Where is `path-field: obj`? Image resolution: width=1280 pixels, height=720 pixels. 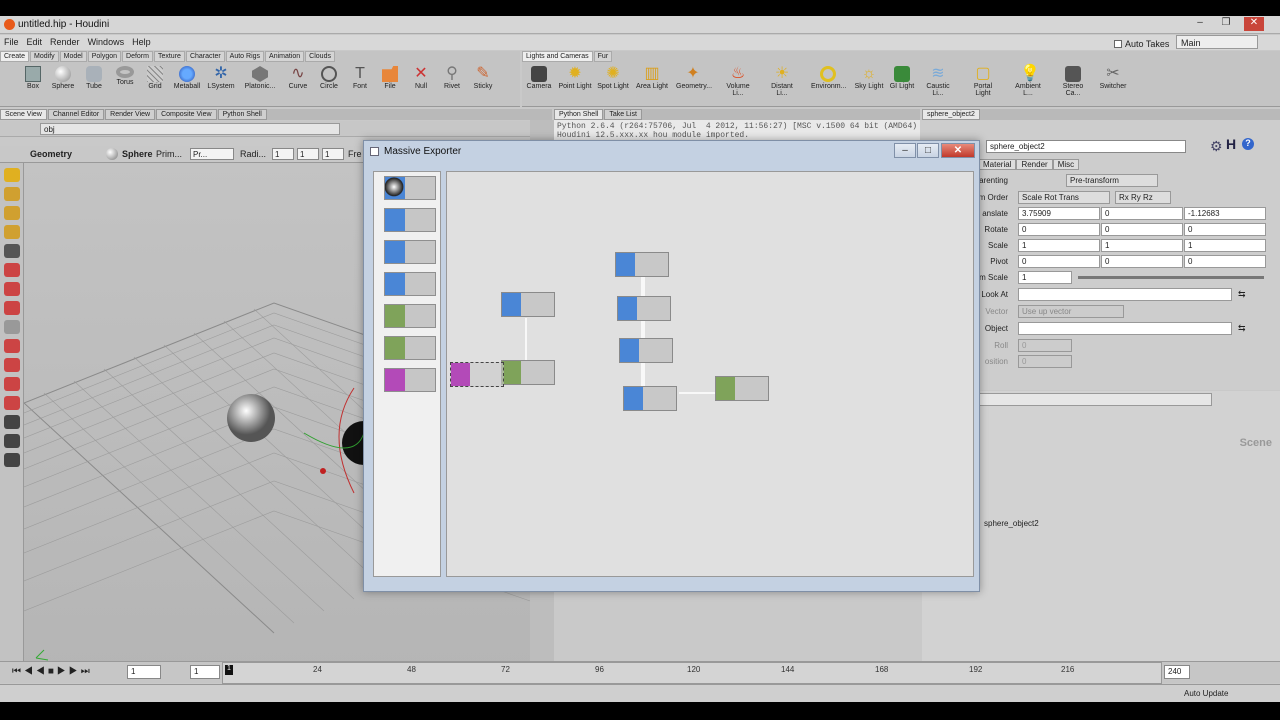
path-field: obj is located at coordinates (190, 129).